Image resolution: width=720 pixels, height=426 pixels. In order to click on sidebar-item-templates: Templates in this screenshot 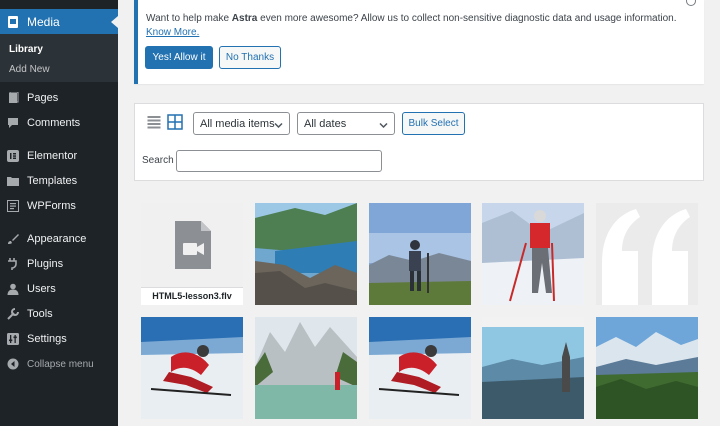, I will do `click(59, 181)`.